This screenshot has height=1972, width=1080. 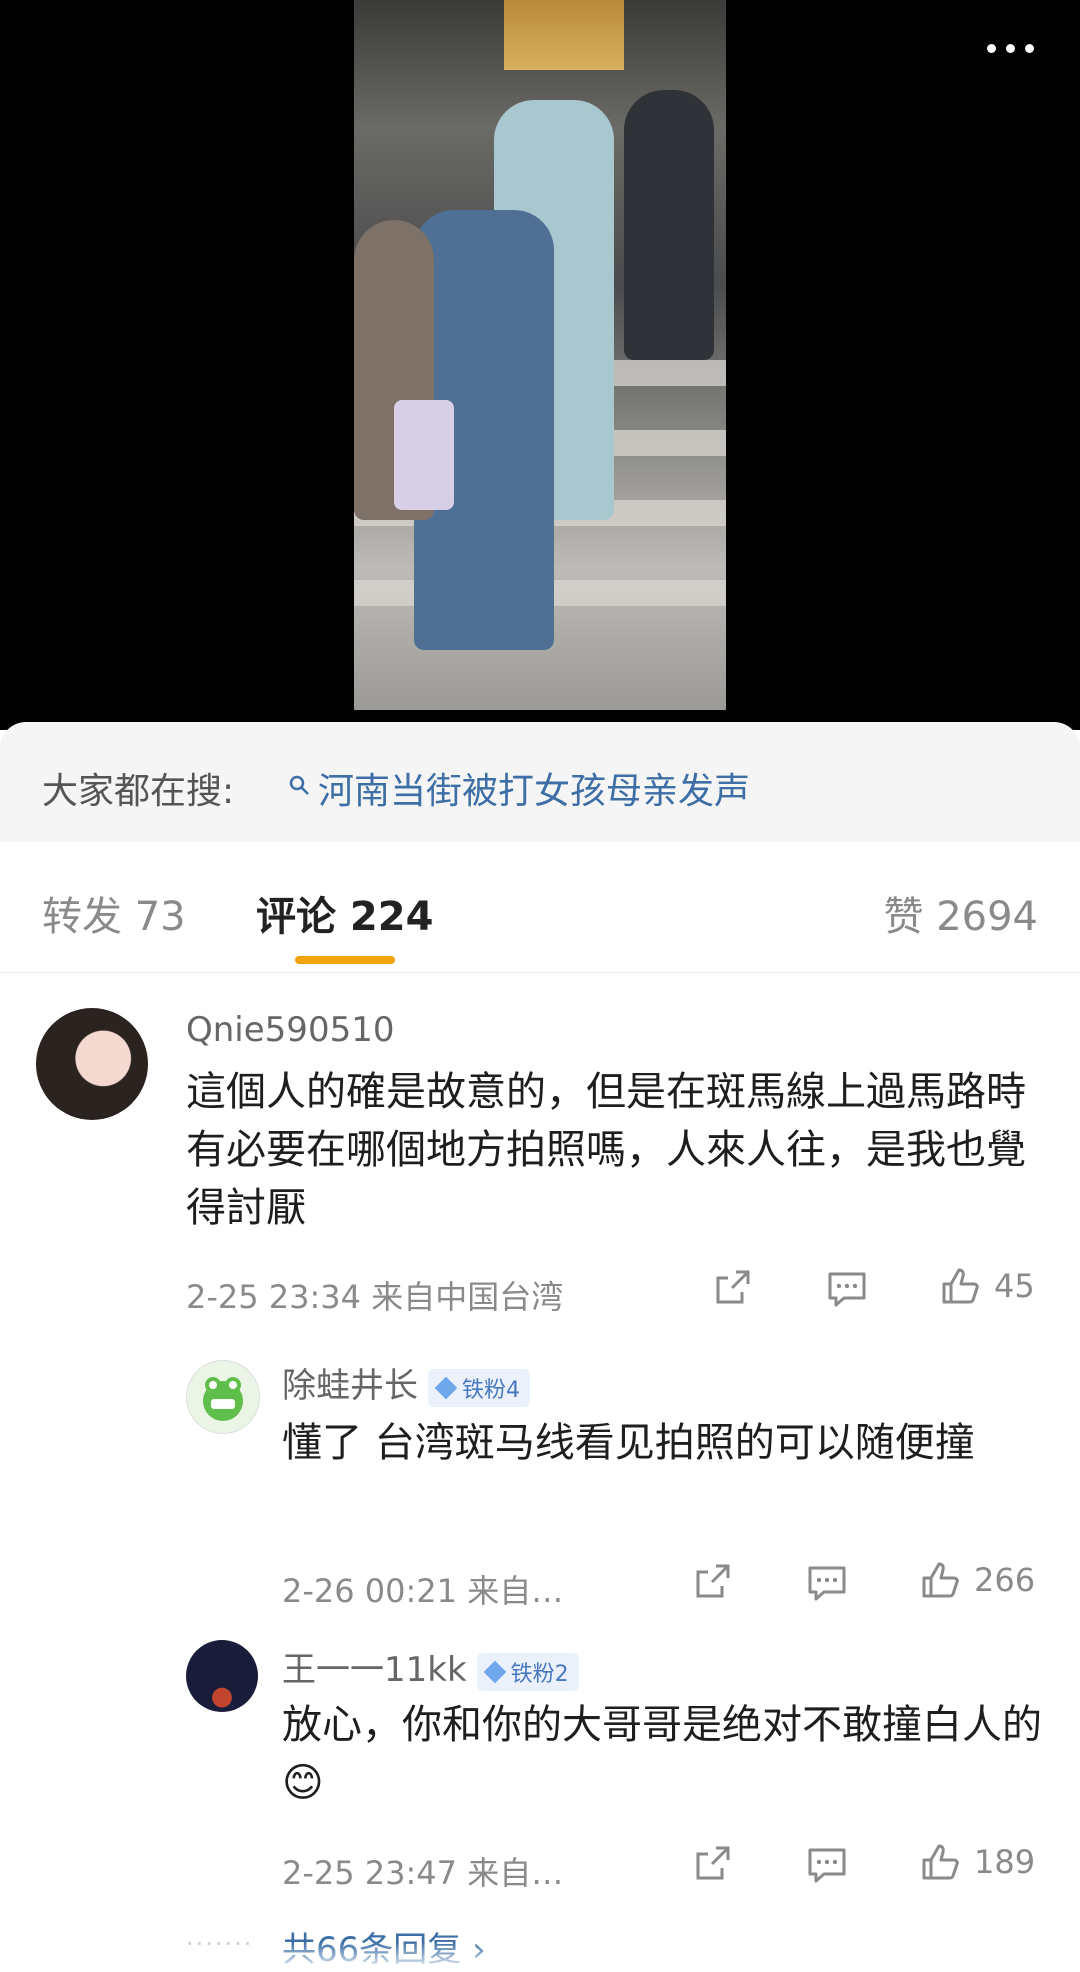 What do you see at coordinates (960, 913) in the screenshot?
I see `tab-likes: 赞 2694` at bounding box center [960, 913].